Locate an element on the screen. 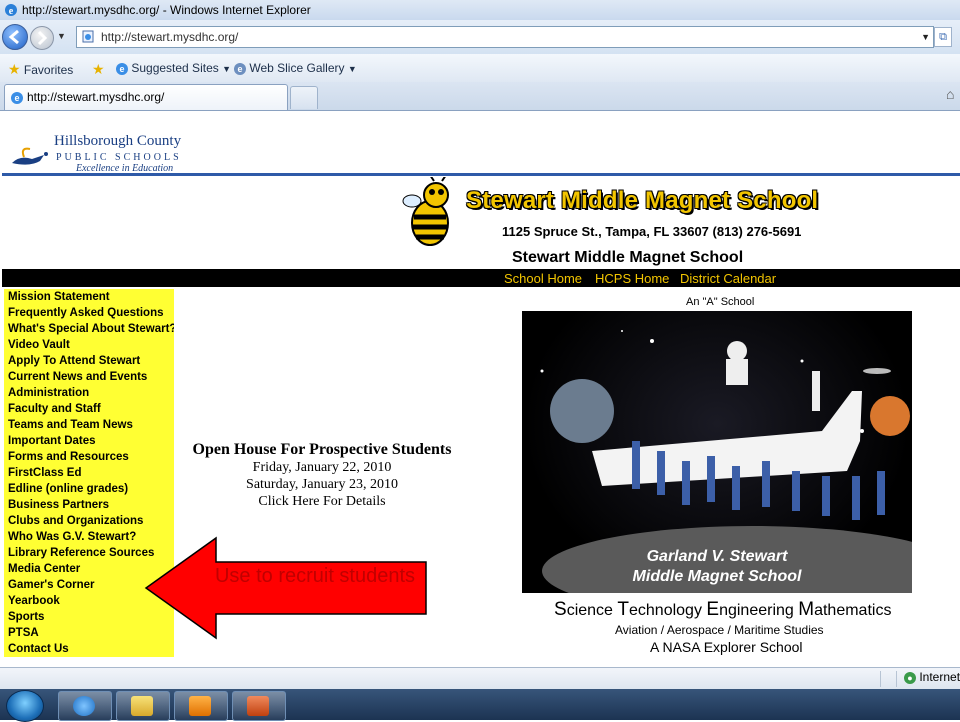 Image resolution: width=960 pixels, height=722 pixels. stem-letter-e: E is located at coordinates (713, 609).